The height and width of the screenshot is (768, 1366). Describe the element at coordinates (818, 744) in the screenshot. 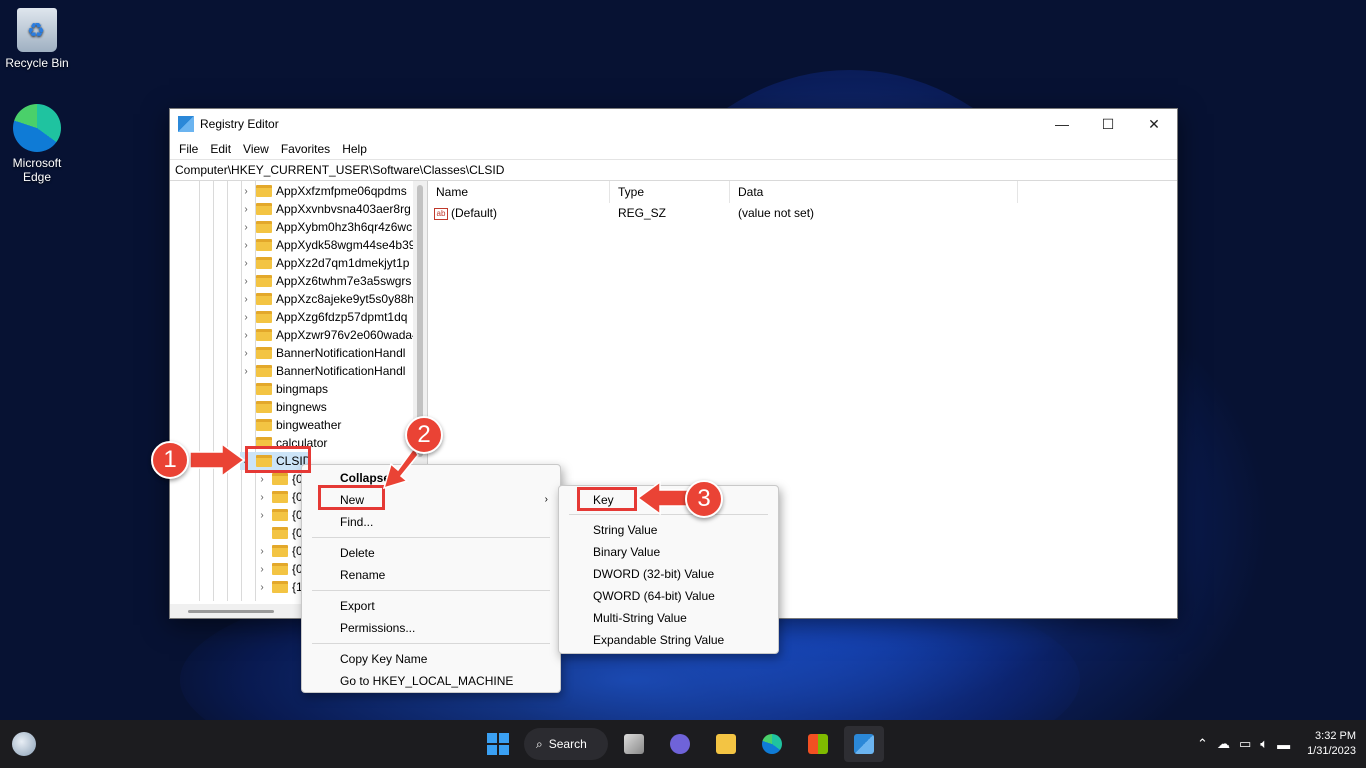

I see `store-button` at that location.